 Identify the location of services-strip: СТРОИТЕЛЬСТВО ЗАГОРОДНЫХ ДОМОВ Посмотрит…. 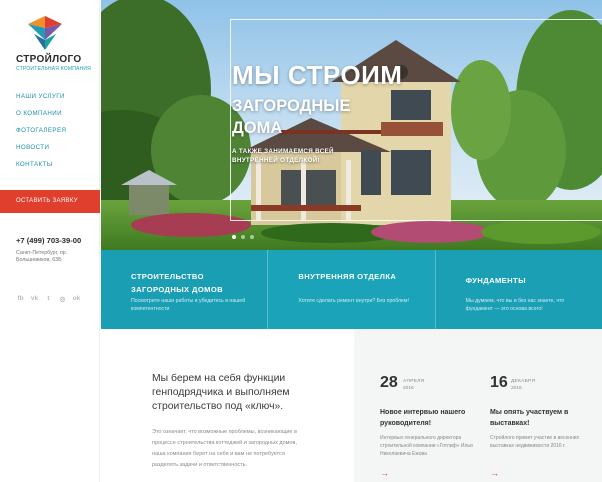
(351, 289).